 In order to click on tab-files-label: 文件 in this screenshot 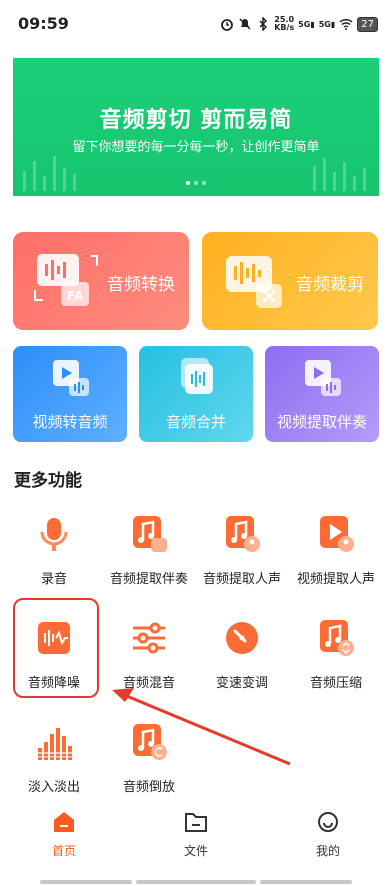, I will do `click(195, 851)`.